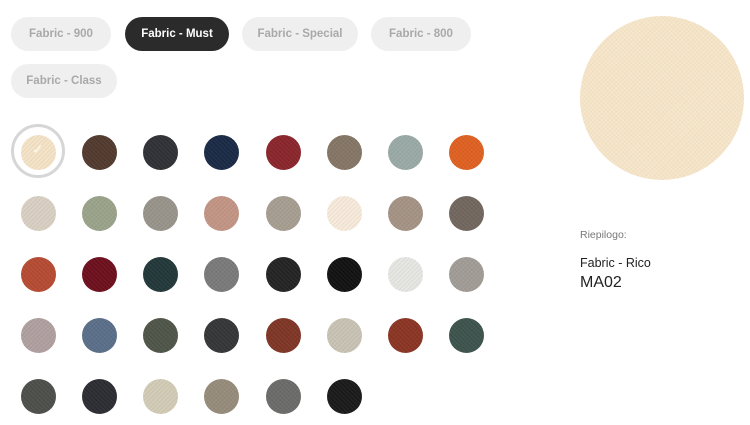  Describe the element at coordinates (615, 263) in the screenshot. I see `summary-name: Fabric - Rico` at that location.